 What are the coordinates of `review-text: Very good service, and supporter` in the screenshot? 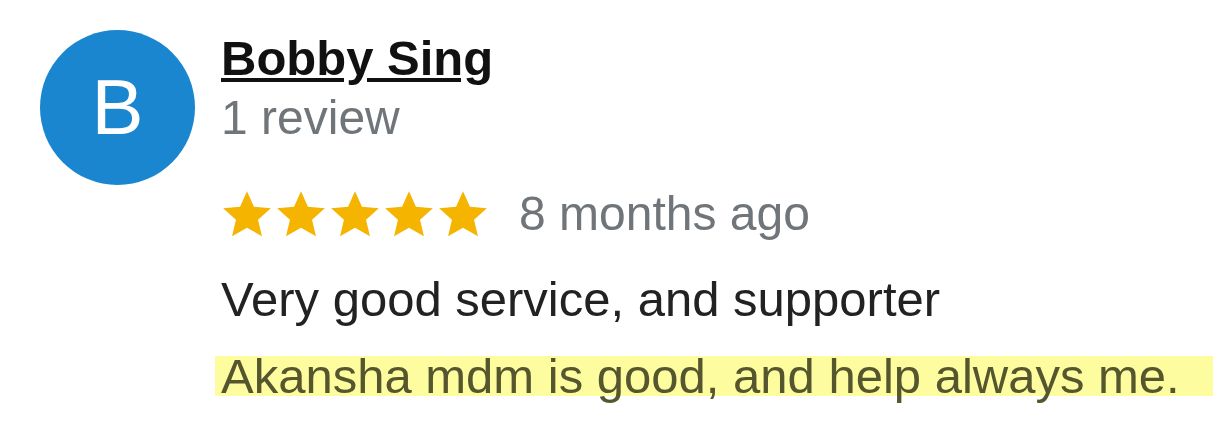 It's located at (581, 299).